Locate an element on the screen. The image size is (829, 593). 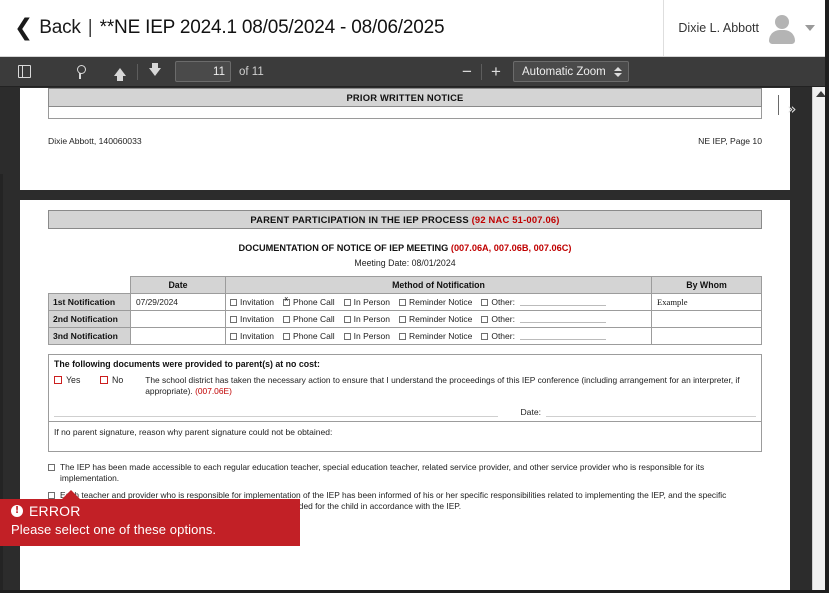
checkbox-label: In Person is located at coordinates (372, 302).